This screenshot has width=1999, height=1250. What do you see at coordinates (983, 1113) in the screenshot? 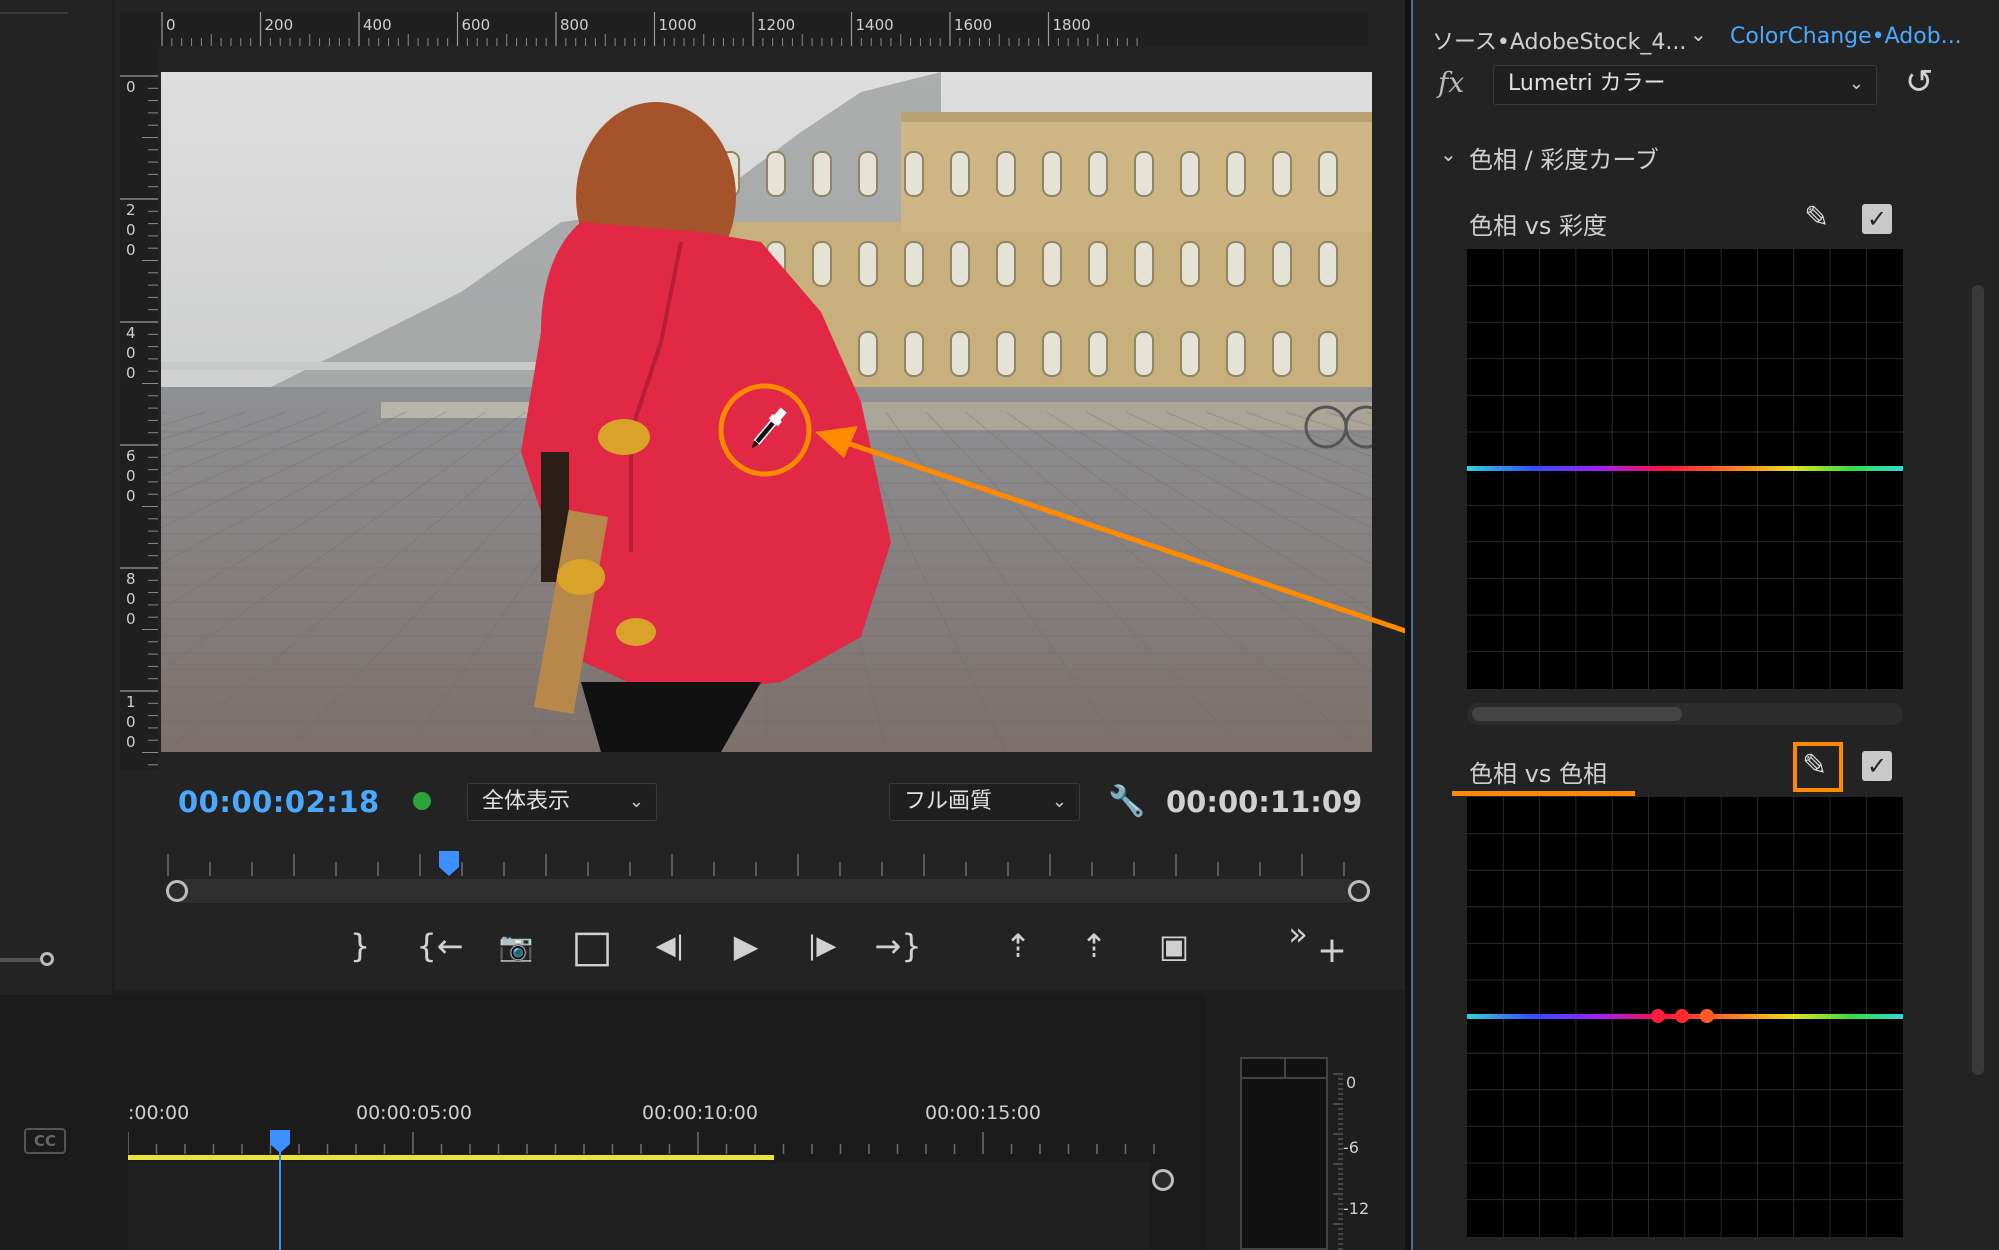
I see `timeline-time-label: 00:00:15:00` at bounding box center [983, 1113].